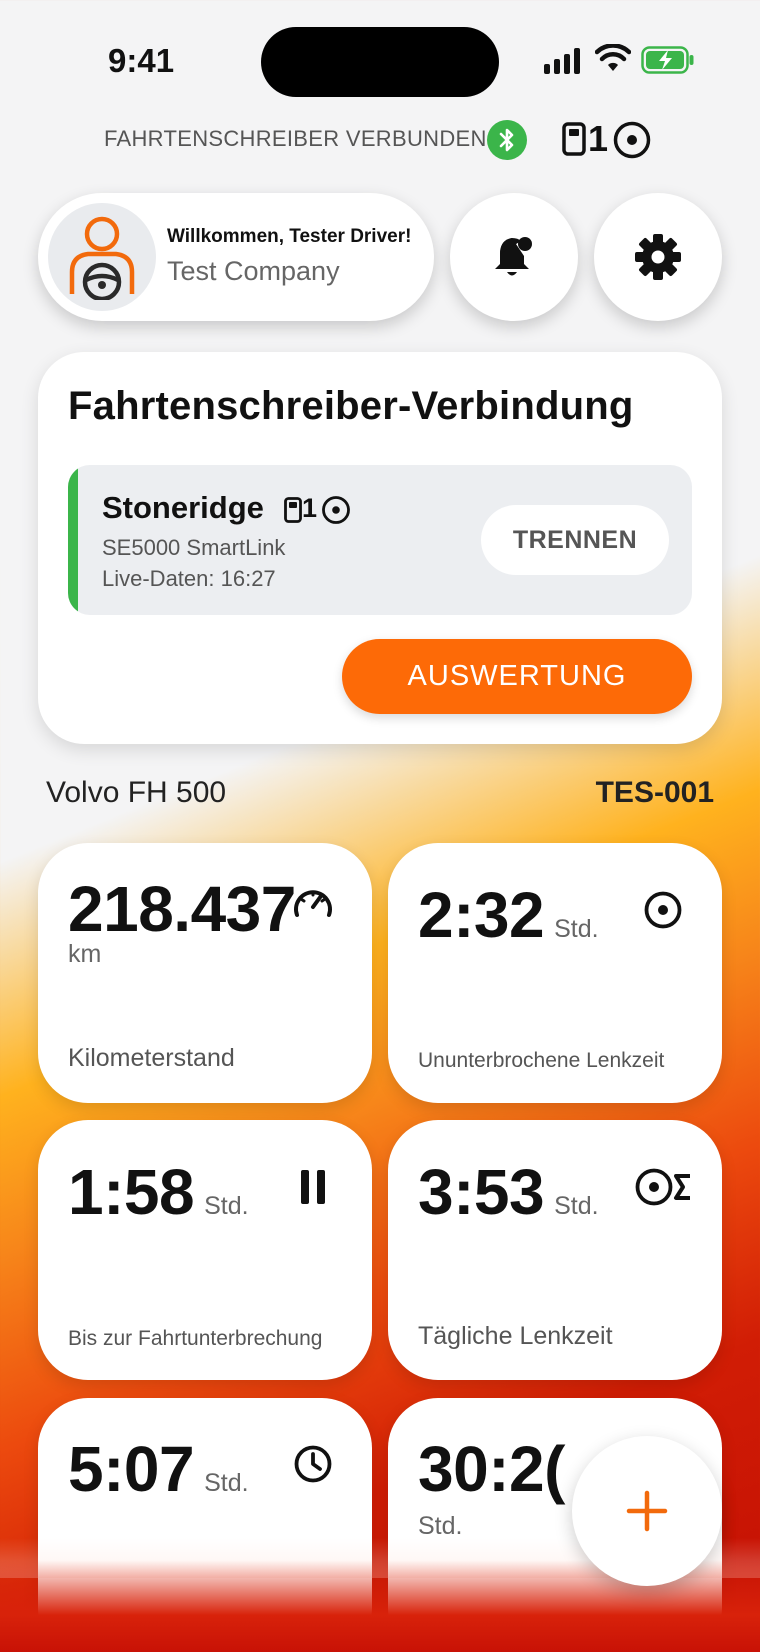  Describe the element at coordinates (313, 903) in the screenshot. I see `speedometer-icon` at that location.